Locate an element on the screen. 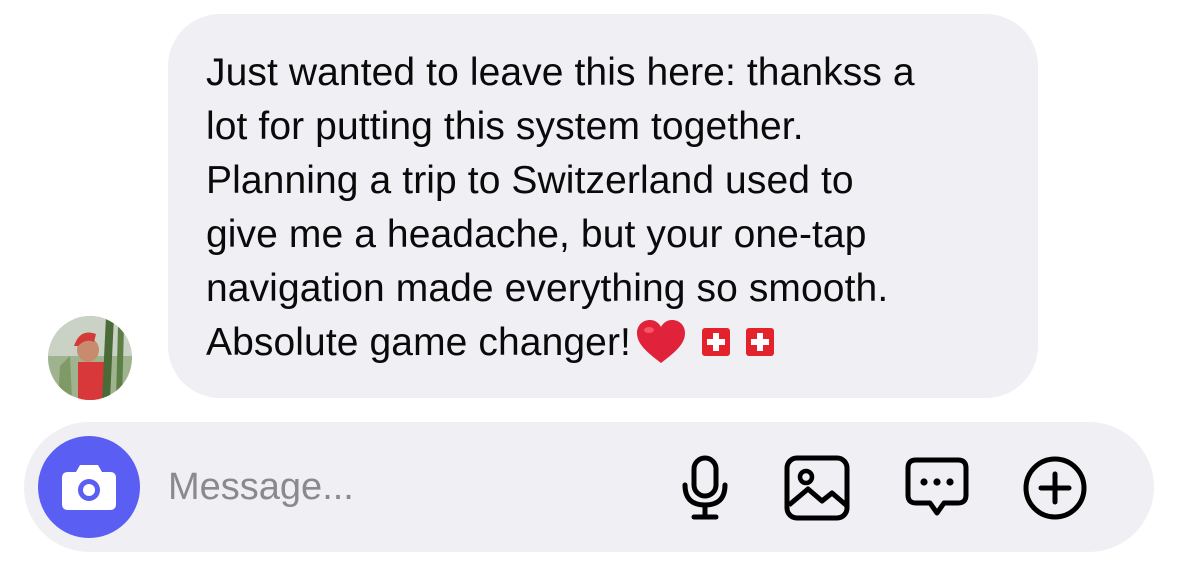  camera-icon is located at coordinates (89, 487).